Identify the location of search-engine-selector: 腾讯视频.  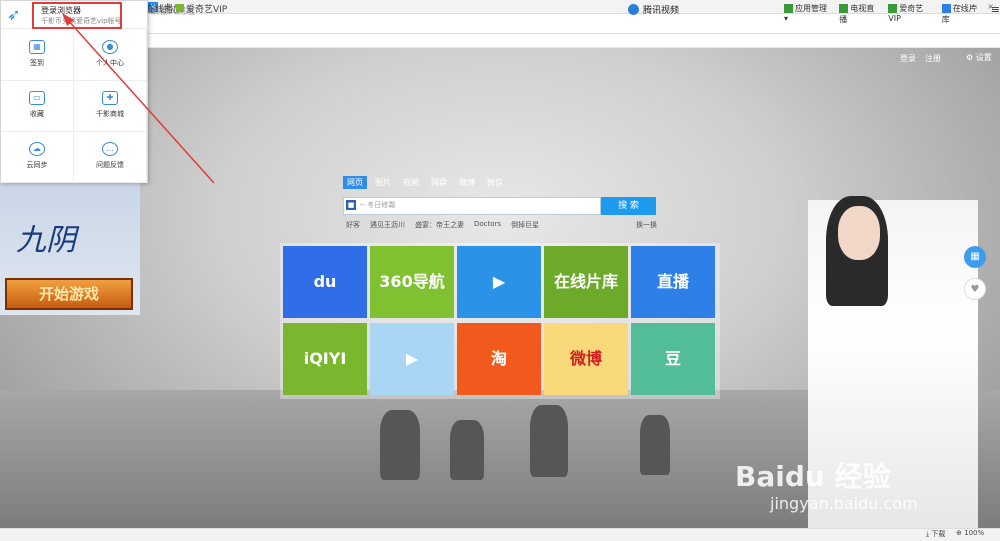
(653, 9).